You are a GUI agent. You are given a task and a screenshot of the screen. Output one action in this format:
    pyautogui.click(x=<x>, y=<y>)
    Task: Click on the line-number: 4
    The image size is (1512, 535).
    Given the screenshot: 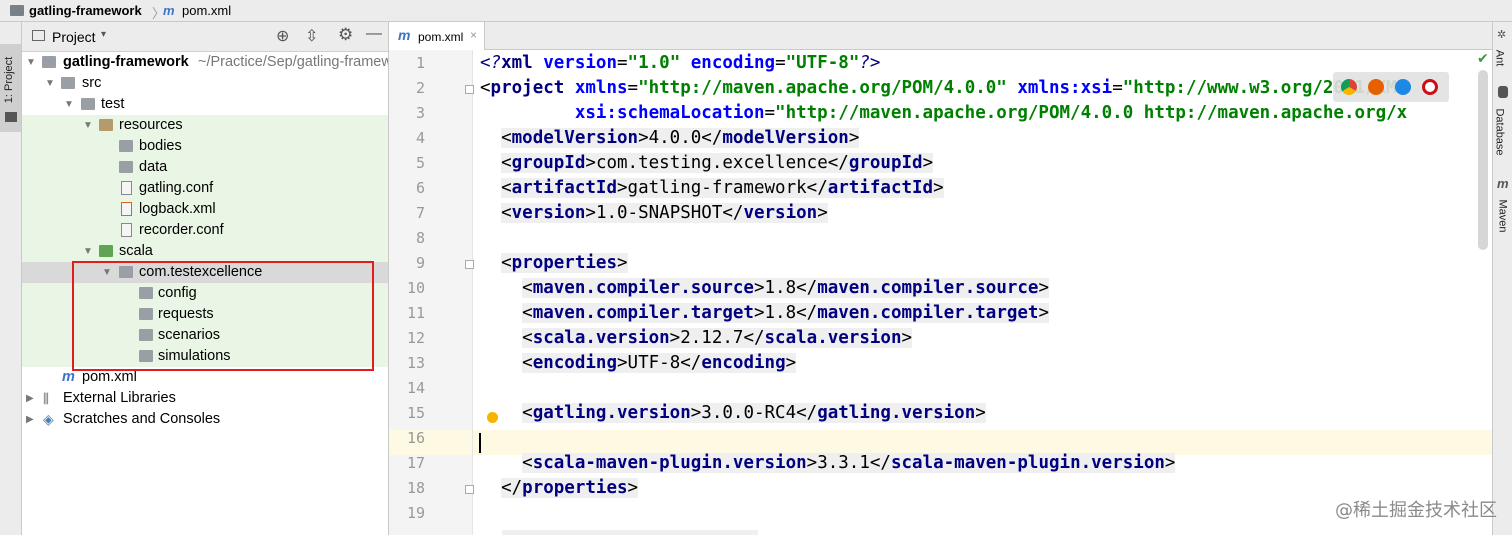 What is the action you would take?
    pyautogui.click(x=420, y=138)
    